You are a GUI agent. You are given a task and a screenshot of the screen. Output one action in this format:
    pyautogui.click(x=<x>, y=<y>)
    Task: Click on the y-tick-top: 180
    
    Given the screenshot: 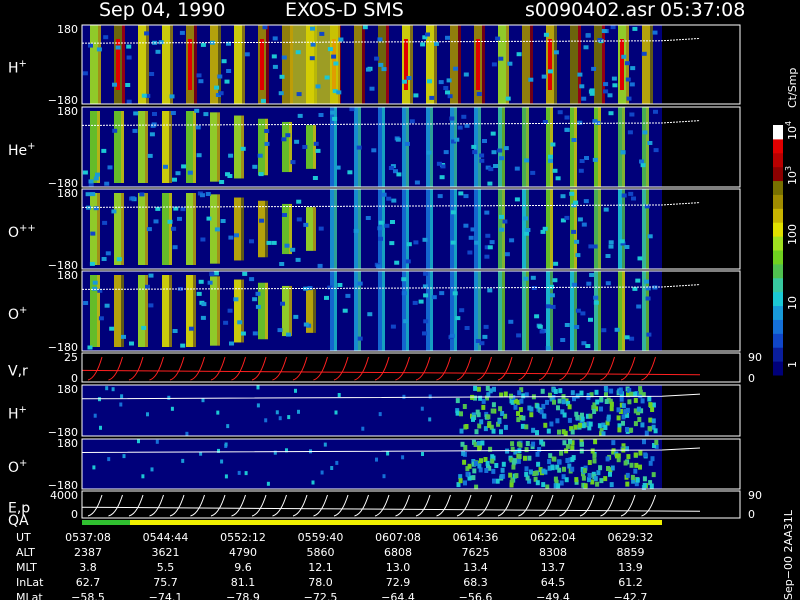 What is the action you would take?
    pyautogui.click(x=67, y=193)
    